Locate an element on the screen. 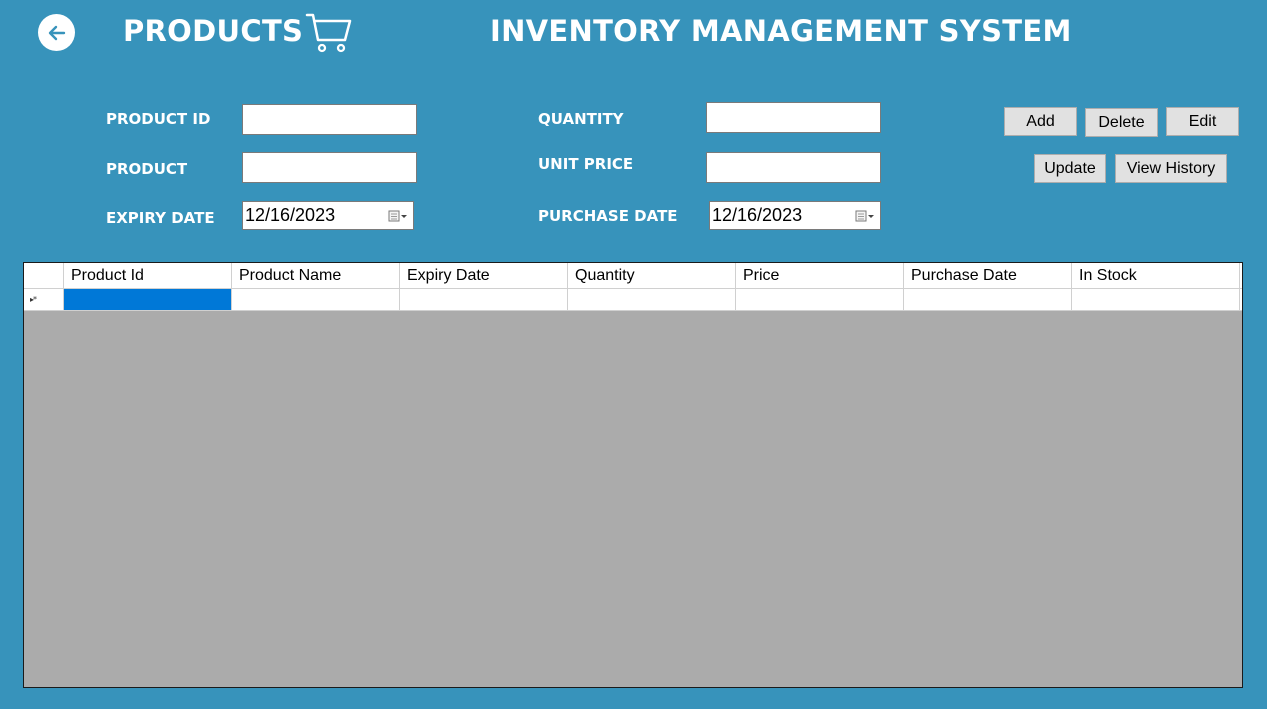  column-header-price: Price is located at coordinates (820, 275).